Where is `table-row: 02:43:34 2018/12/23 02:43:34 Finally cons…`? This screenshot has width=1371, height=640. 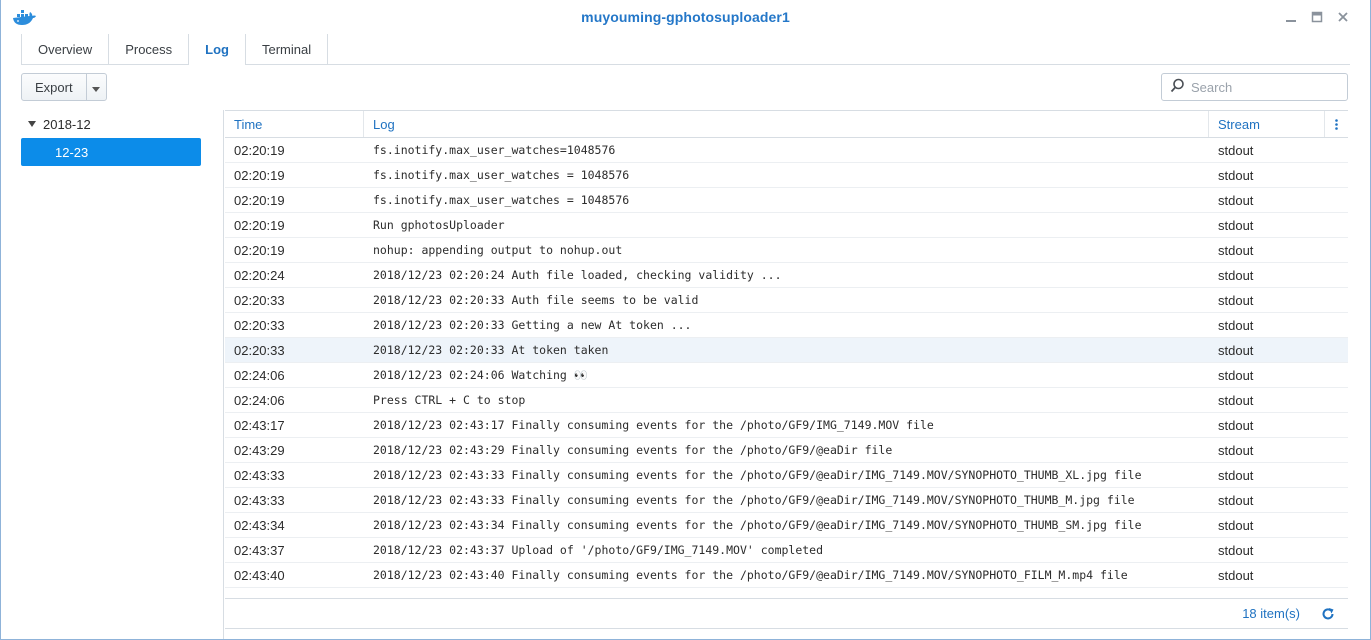
table-row: 02:43:34 2018/12/23 02:43:34 Finally cons… is located at coordinates (786, 525).